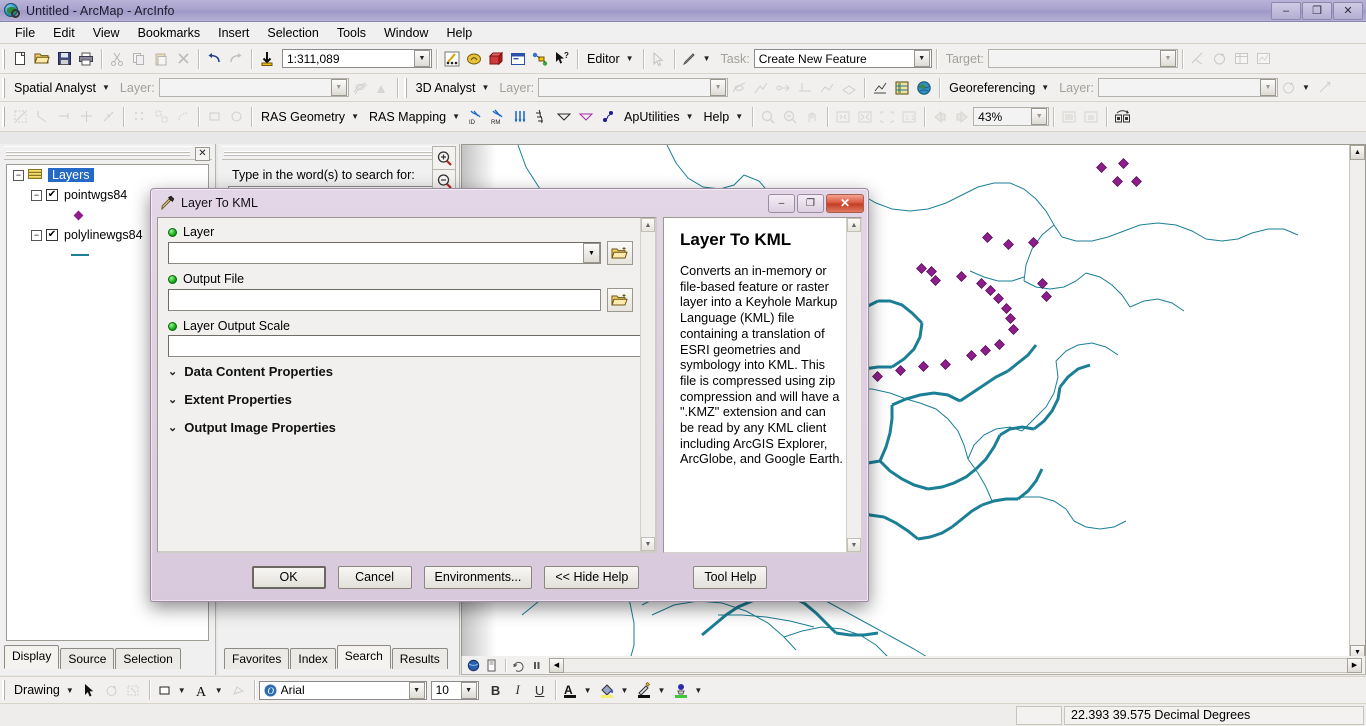  Describe the element at coordinates (454, 690) in the screenshot. I see `font-size-combo: 10 ▼` at that location.